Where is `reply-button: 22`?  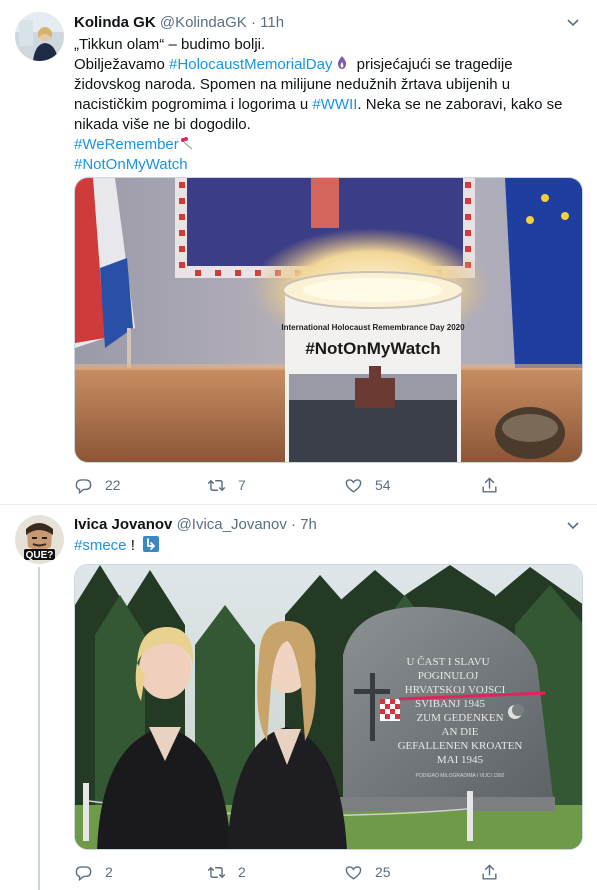 reply-button: 22 is located at coordinates (97, 485).